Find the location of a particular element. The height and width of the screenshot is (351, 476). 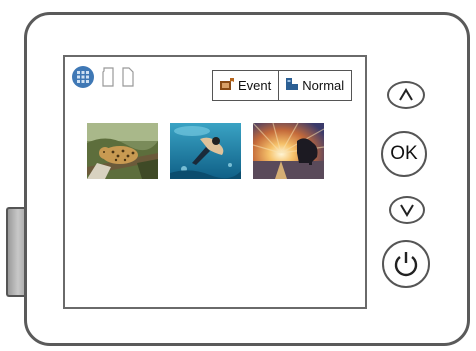

thumbnail-underwater is located at coordinates (205, 151).